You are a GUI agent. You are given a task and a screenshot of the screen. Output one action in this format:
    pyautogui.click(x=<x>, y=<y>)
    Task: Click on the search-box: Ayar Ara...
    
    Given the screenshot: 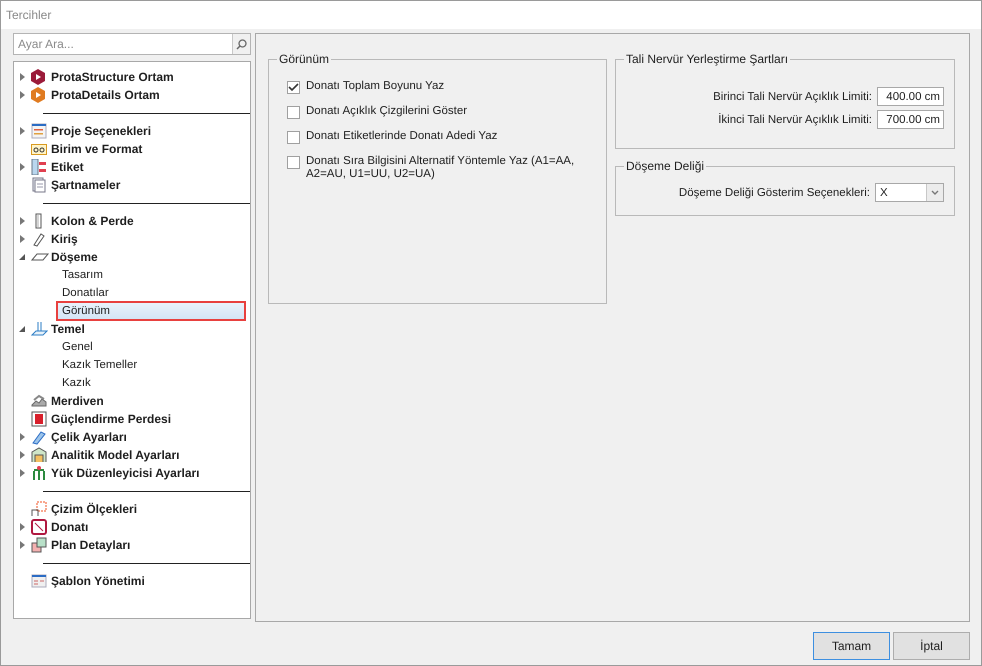 What is the action you would take?
    pyautogui.click(x=132, y=44)
    